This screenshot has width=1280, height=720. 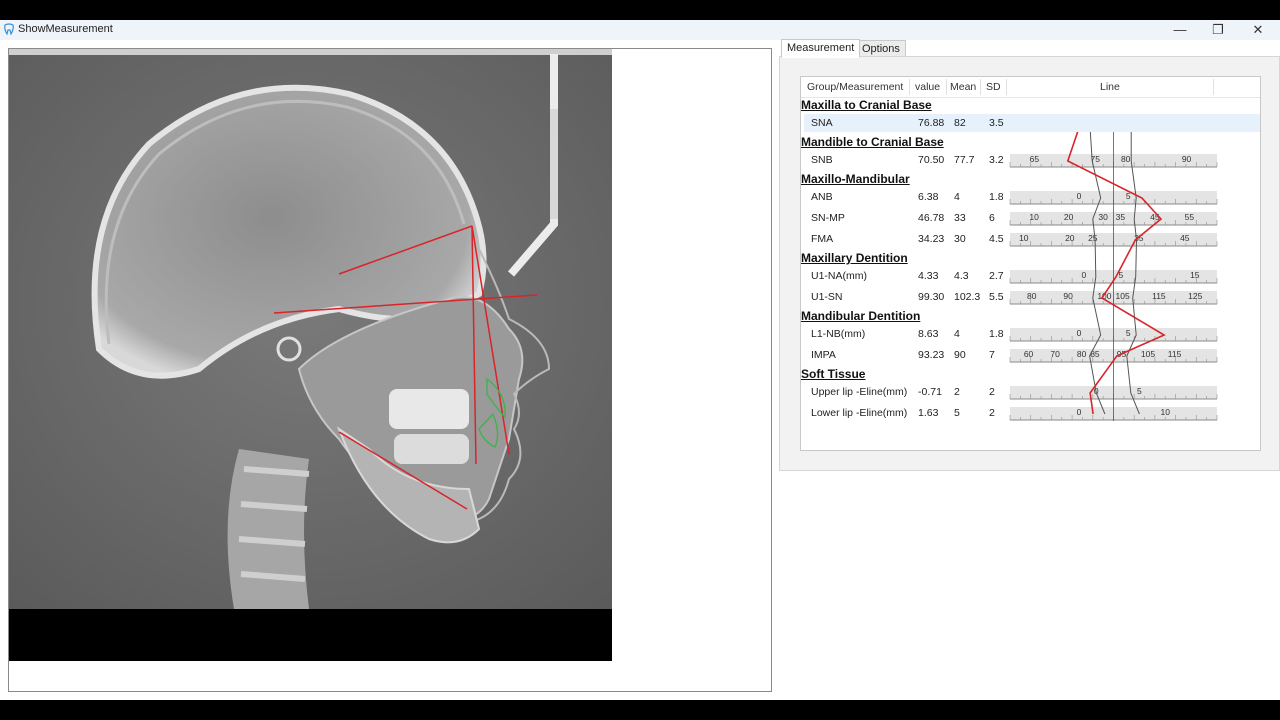 What do you see at coordinates (1103, 217) in the screenshot?
I see `gauge-tick-label: 30` at bounding box center [1103, 217].